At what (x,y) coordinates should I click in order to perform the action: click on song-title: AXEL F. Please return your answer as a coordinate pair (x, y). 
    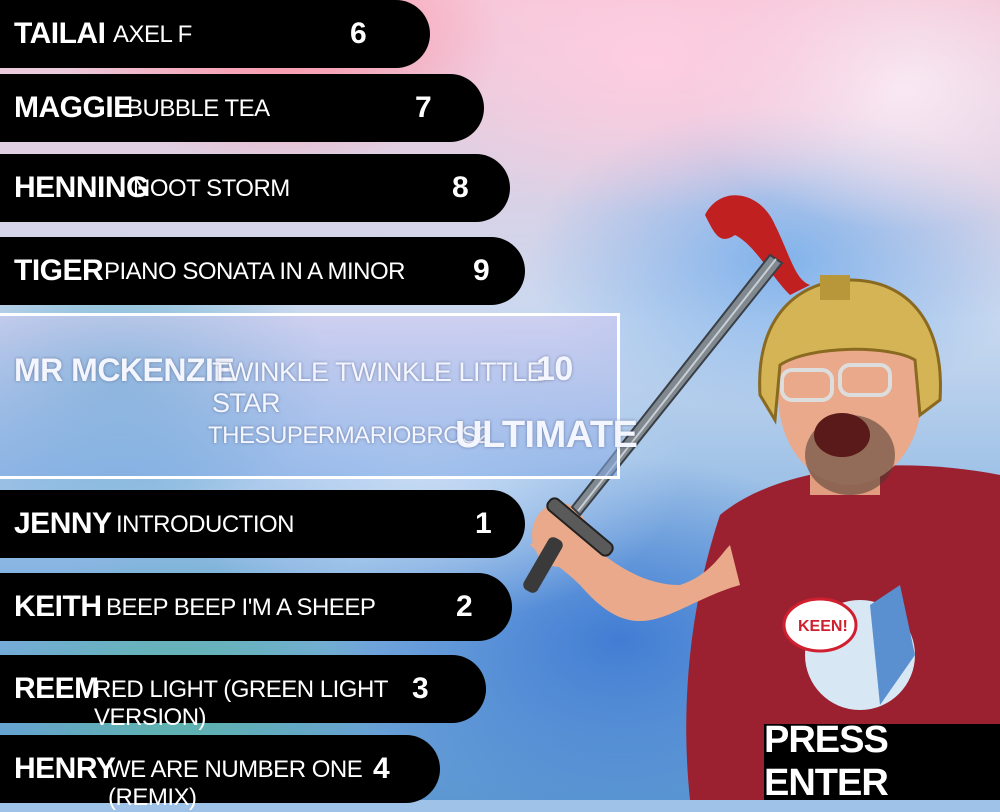
    Looking at the image, I should click on (152, 34).